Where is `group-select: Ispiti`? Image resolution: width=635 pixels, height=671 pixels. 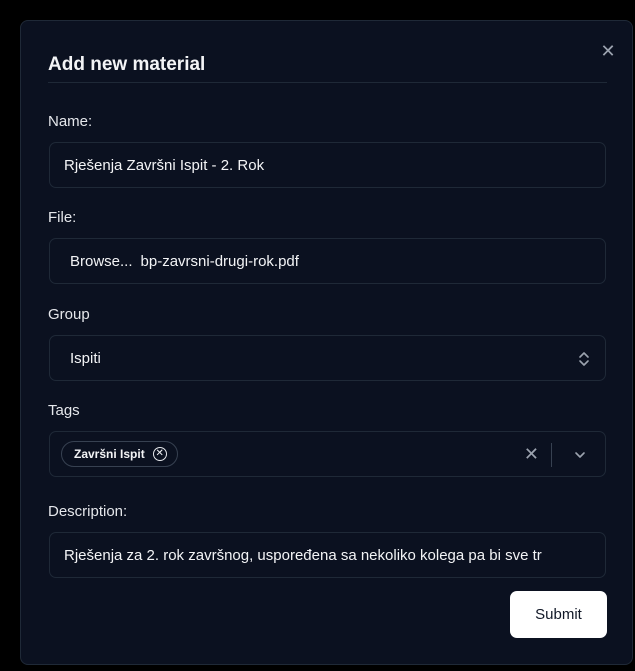
group-select: Ispiti is located at coordinates (327, 358).